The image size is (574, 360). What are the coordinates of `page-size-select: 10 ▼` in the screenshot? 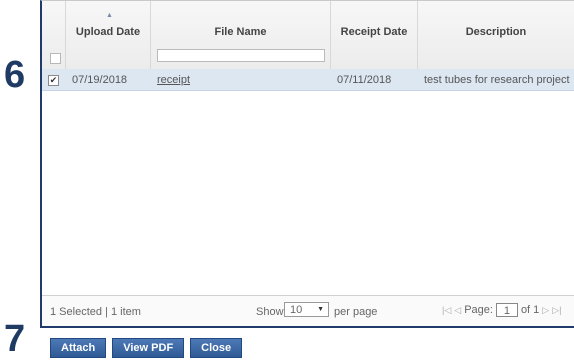 It's located at (306, 309).